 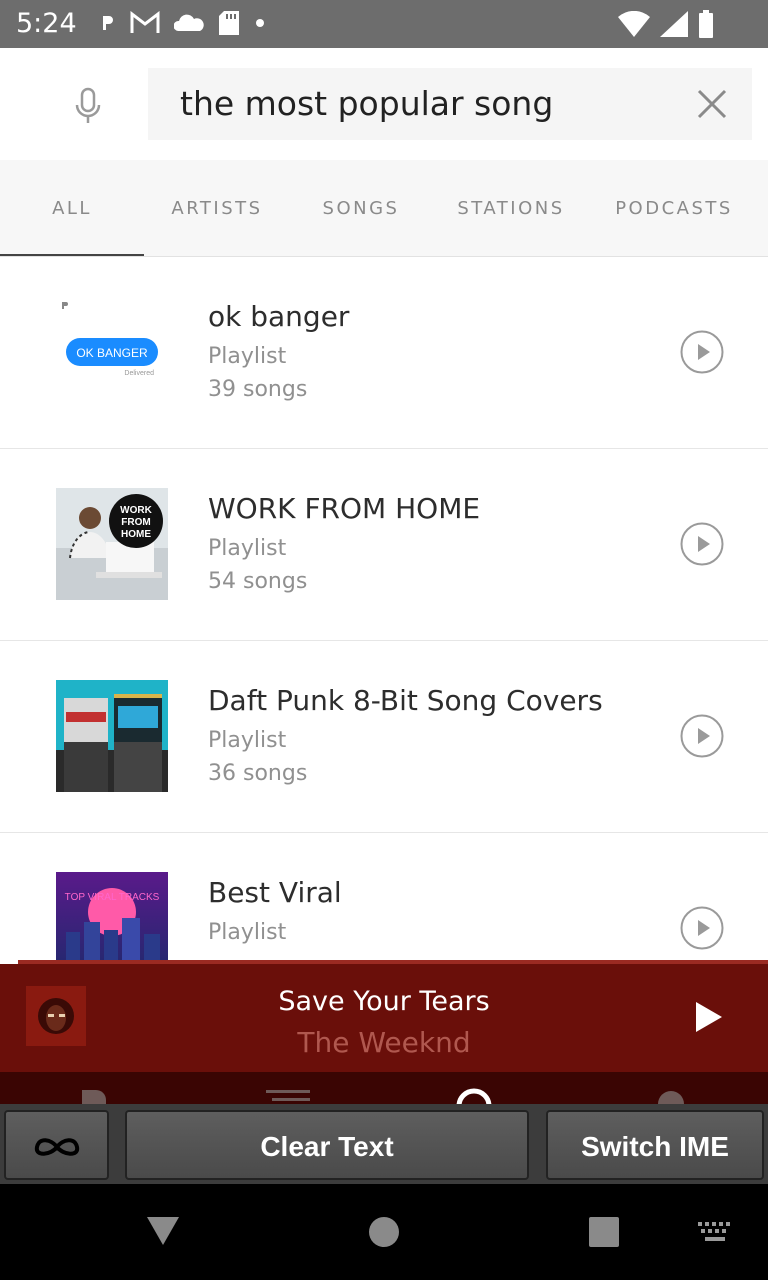 I want to click on art-label-top-viral: TOP VIRAL TRACKS, so click(x=112, y=897).